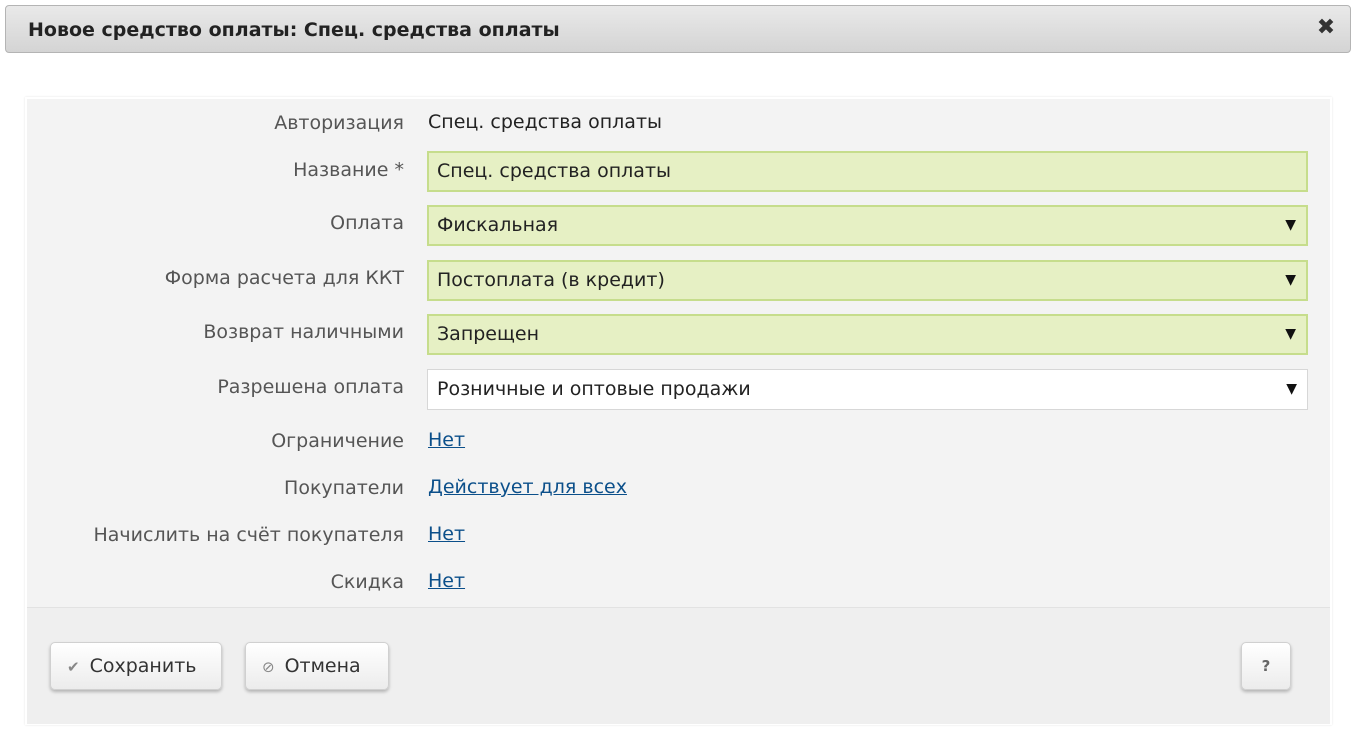 This screenshot has width=1358, height=741. I want to click on allowed-label: Разрешена оплата, so click(310, 387).